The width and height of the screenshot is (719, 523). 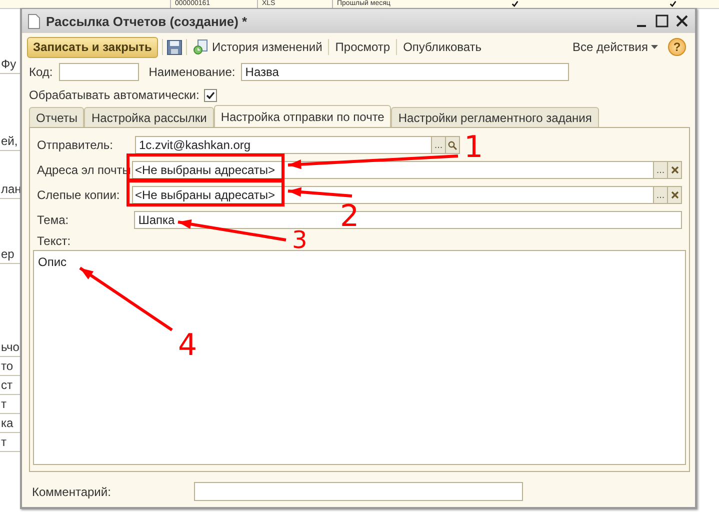 What do you see at coordinates (34, 21) in the screenshot?
I see `document-icon` at bounding box center [34, 21].